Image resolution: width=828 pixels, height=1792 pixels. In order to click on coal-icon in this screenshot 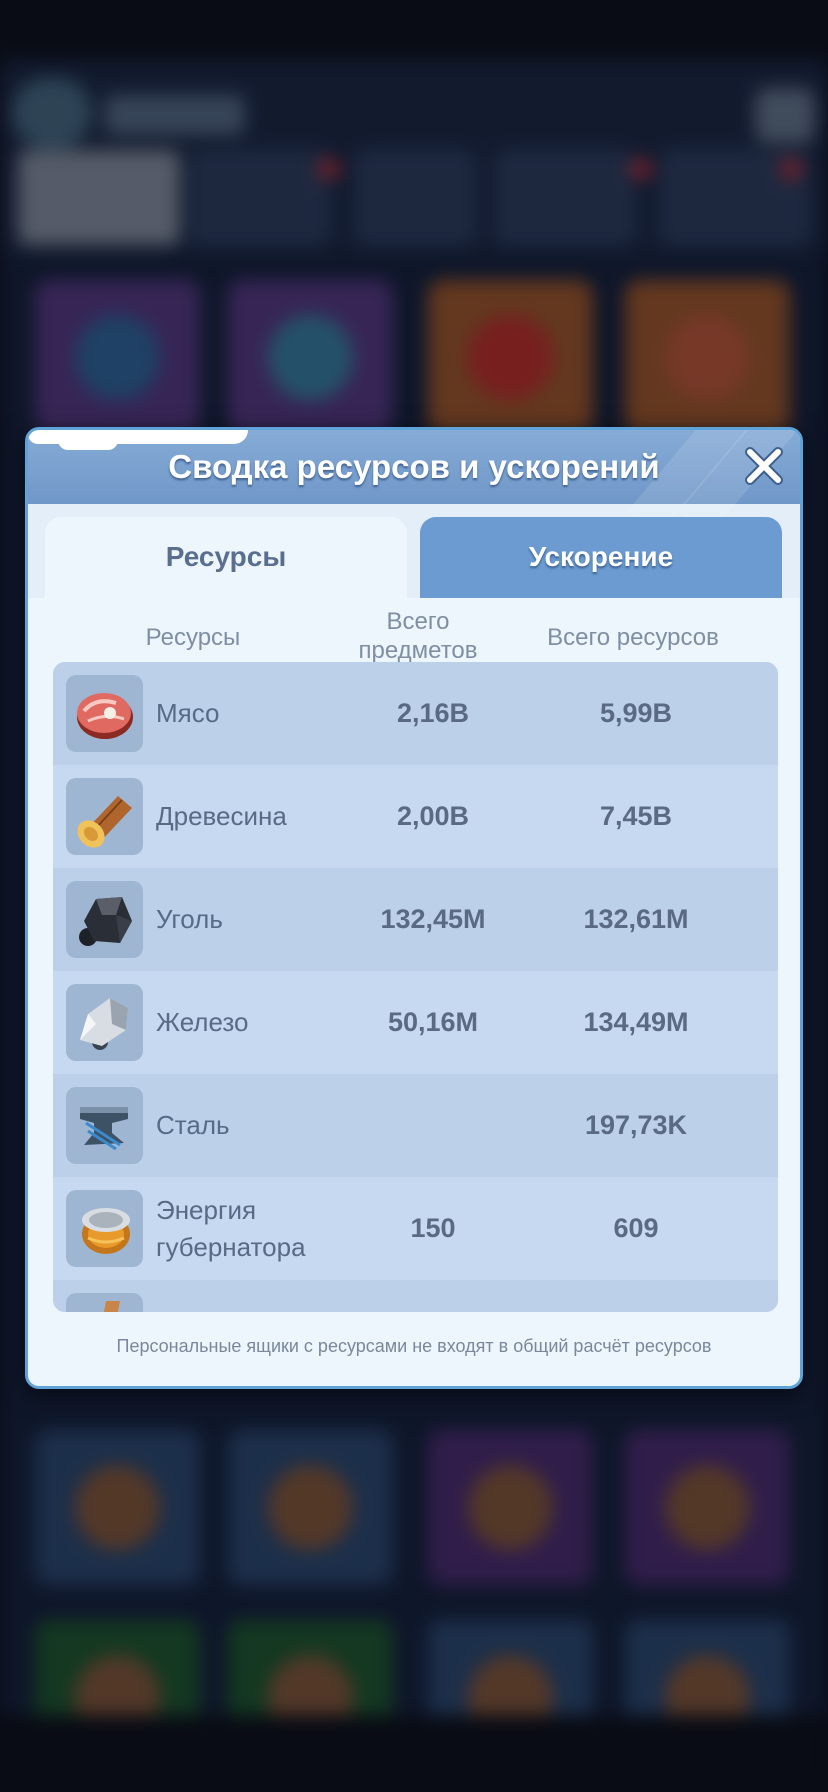, I will do `click(105, 921)`.